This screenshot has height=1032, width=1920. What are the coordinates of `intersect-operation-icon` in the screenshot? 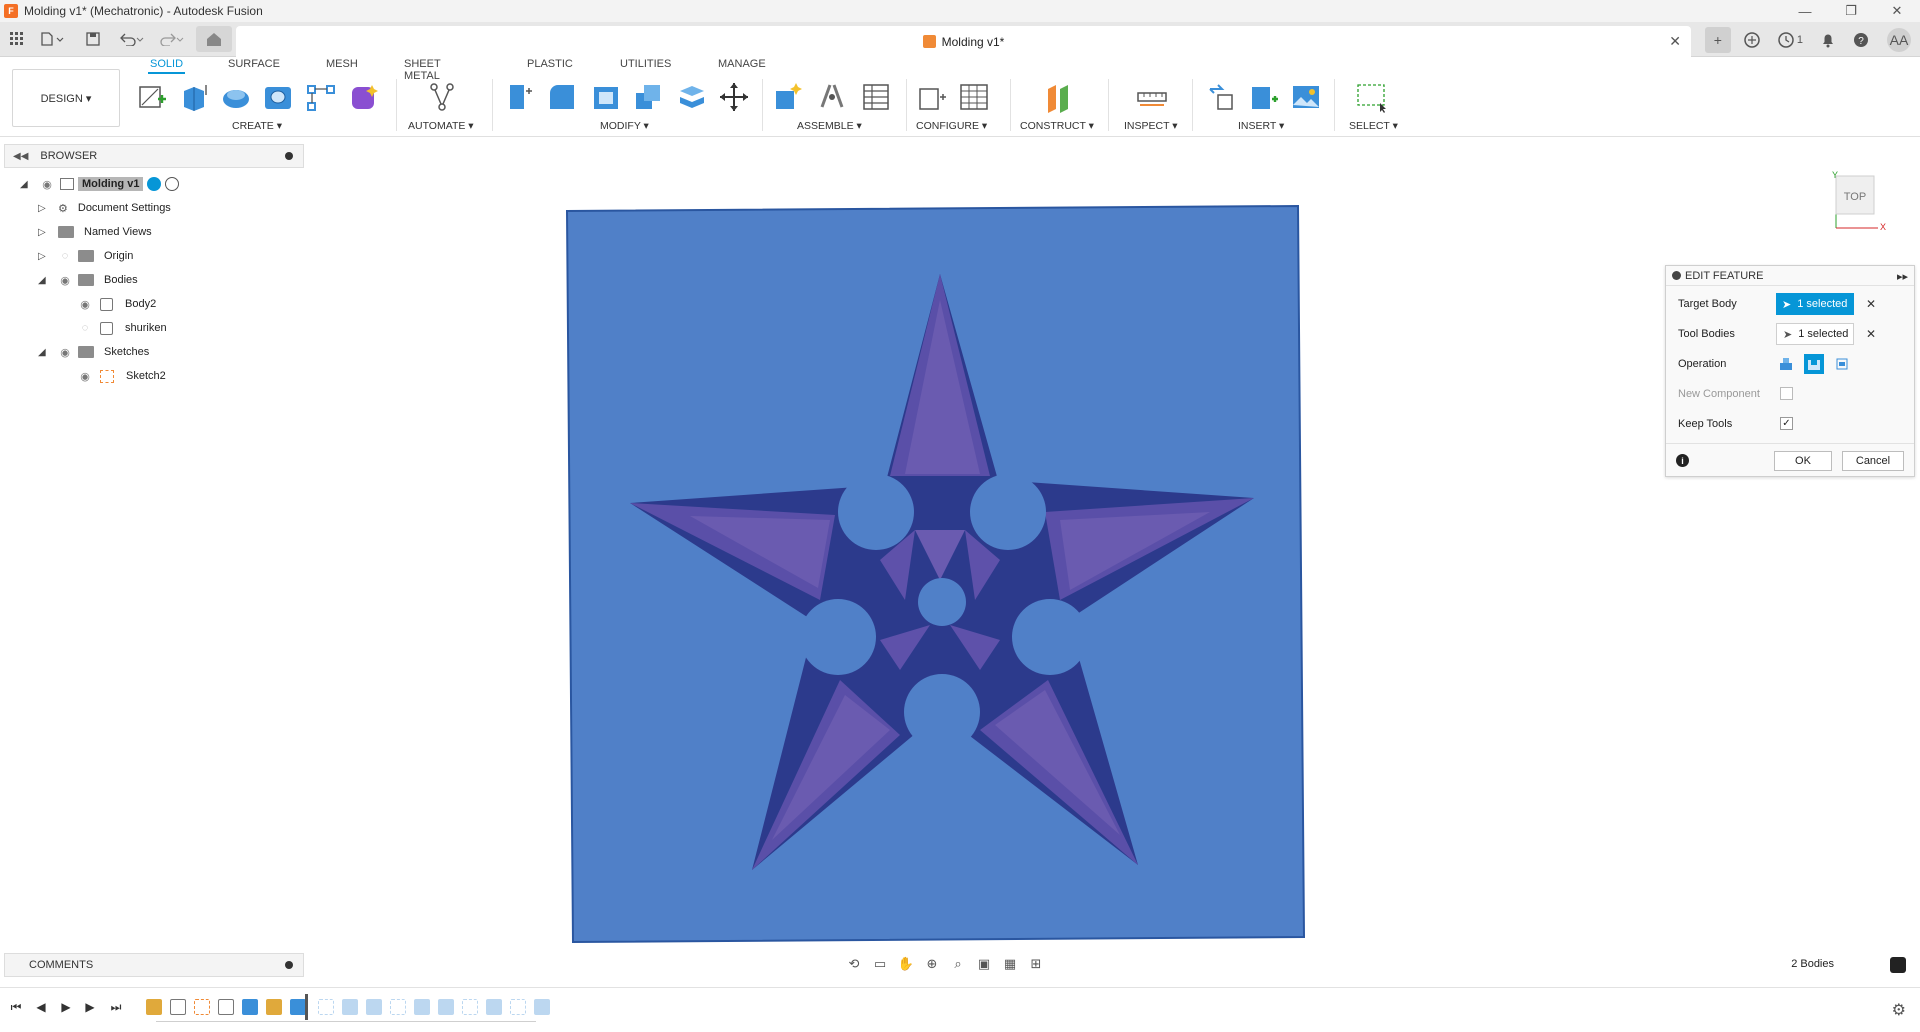 It's located at (1842, 364).